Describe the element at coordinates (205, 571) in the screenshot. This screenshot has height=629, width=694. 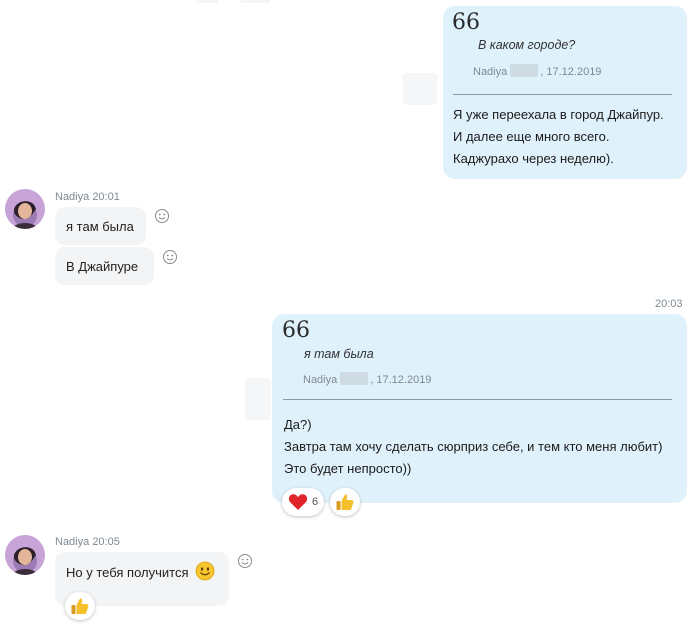
I see `smiley-icon` at that location.